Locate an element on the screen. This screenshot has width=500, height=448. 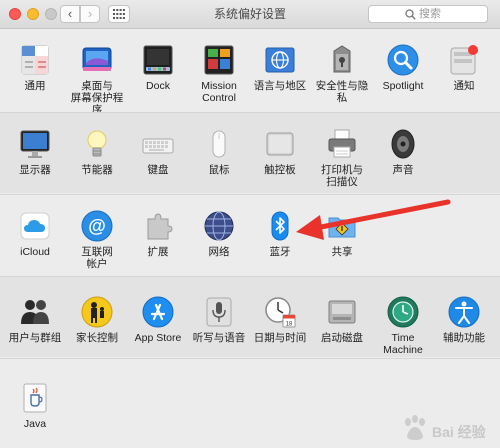
pref-general: 通用 is located at coordinates (35, 67).